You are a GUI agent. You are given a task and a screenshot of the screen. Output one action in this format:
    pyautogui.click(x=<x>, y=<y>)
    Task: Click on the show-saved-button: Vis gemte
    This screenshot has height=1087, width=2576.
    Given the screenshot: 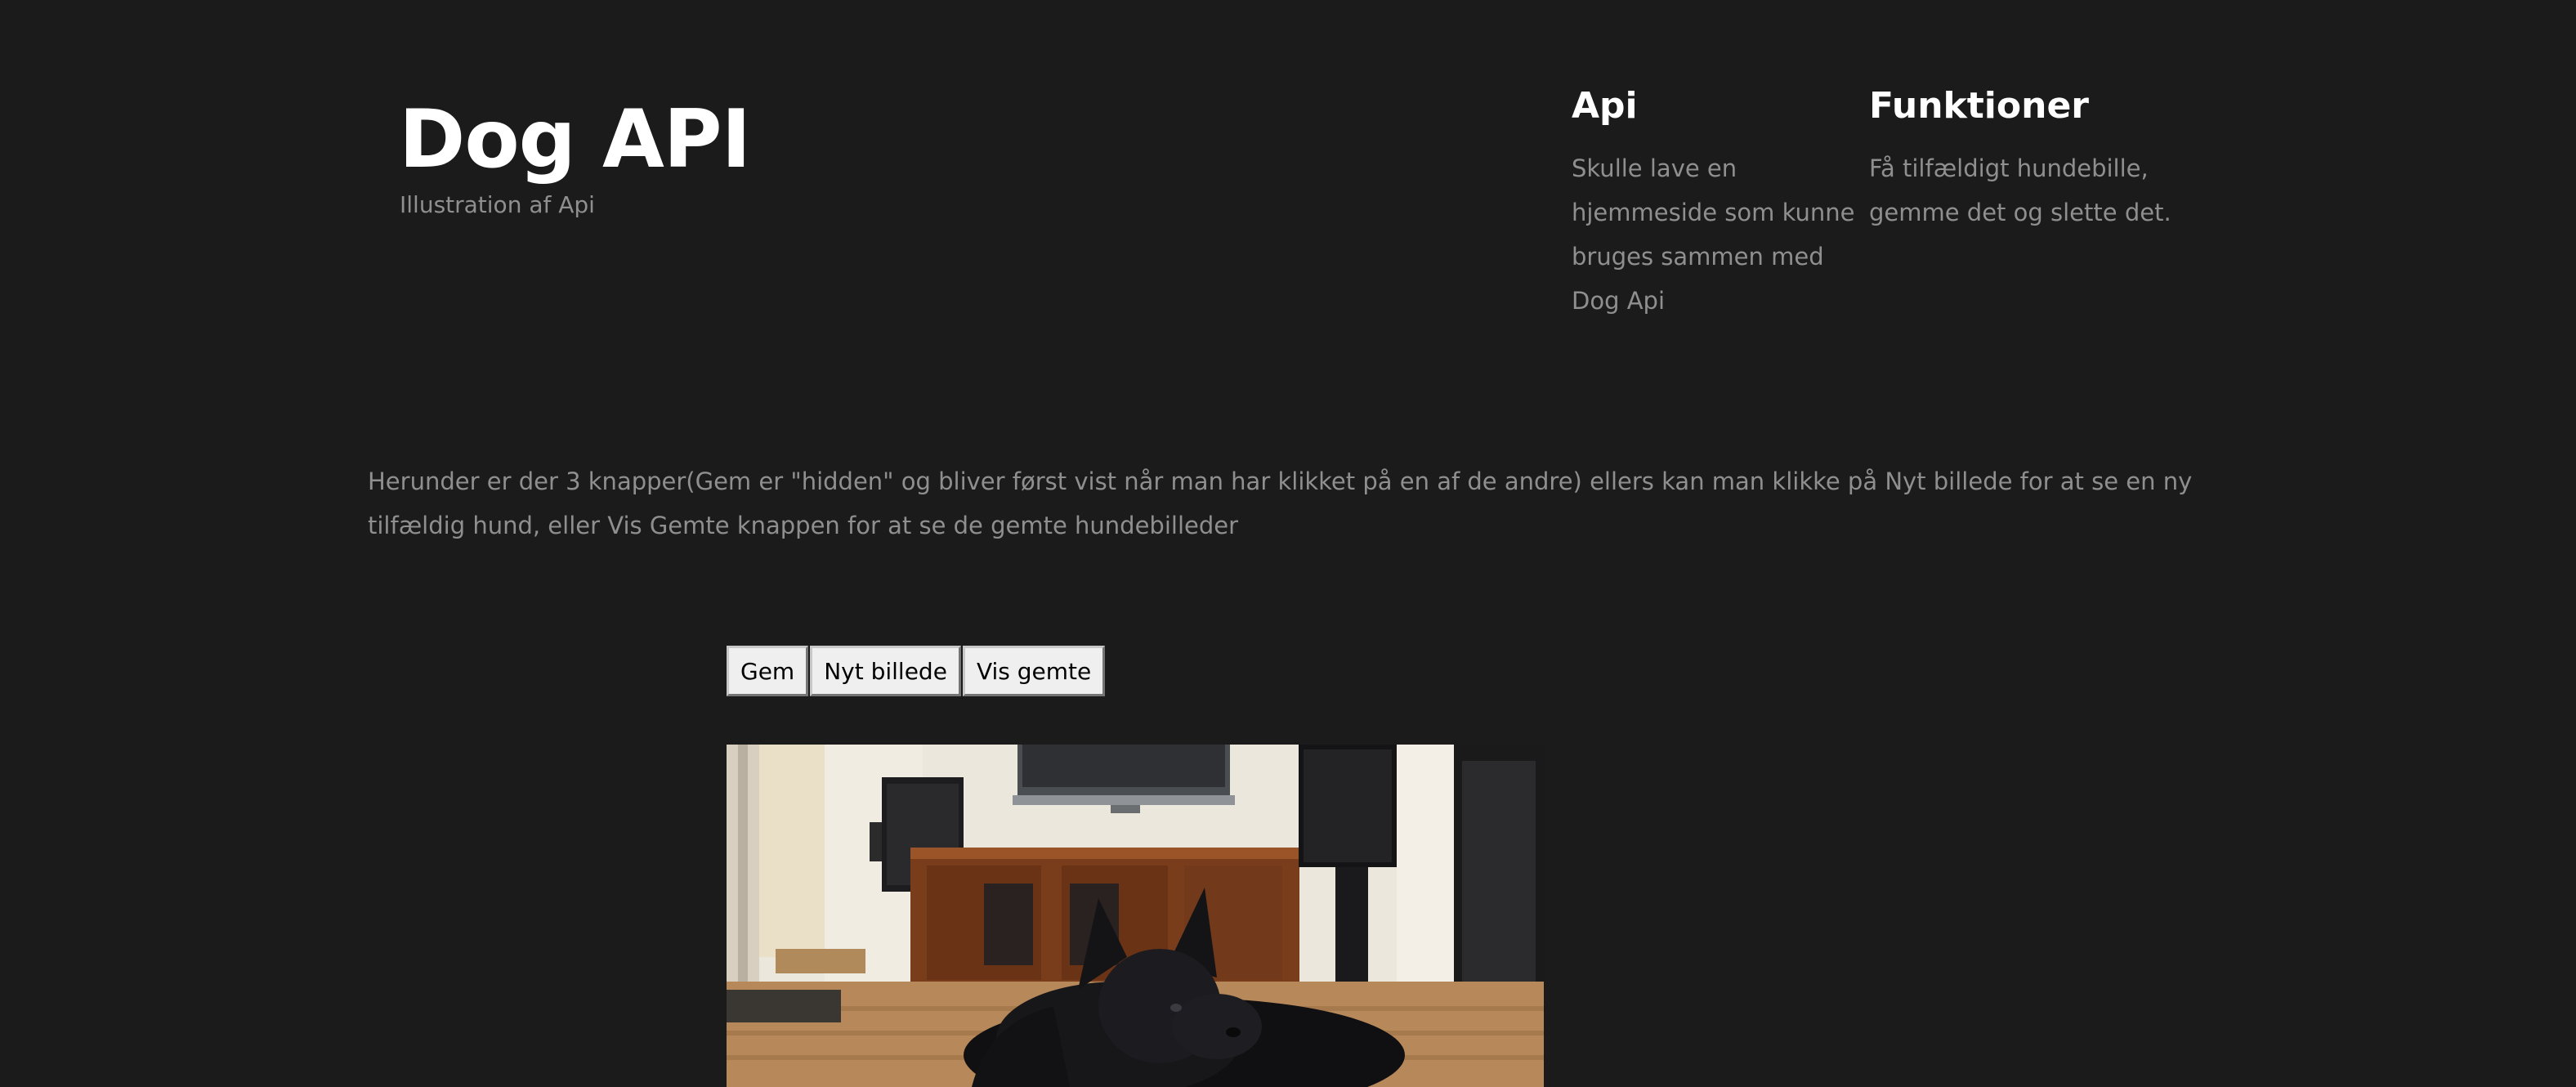 What is the action you would take?
    pyautogui.click(x=1034, y=671)
    